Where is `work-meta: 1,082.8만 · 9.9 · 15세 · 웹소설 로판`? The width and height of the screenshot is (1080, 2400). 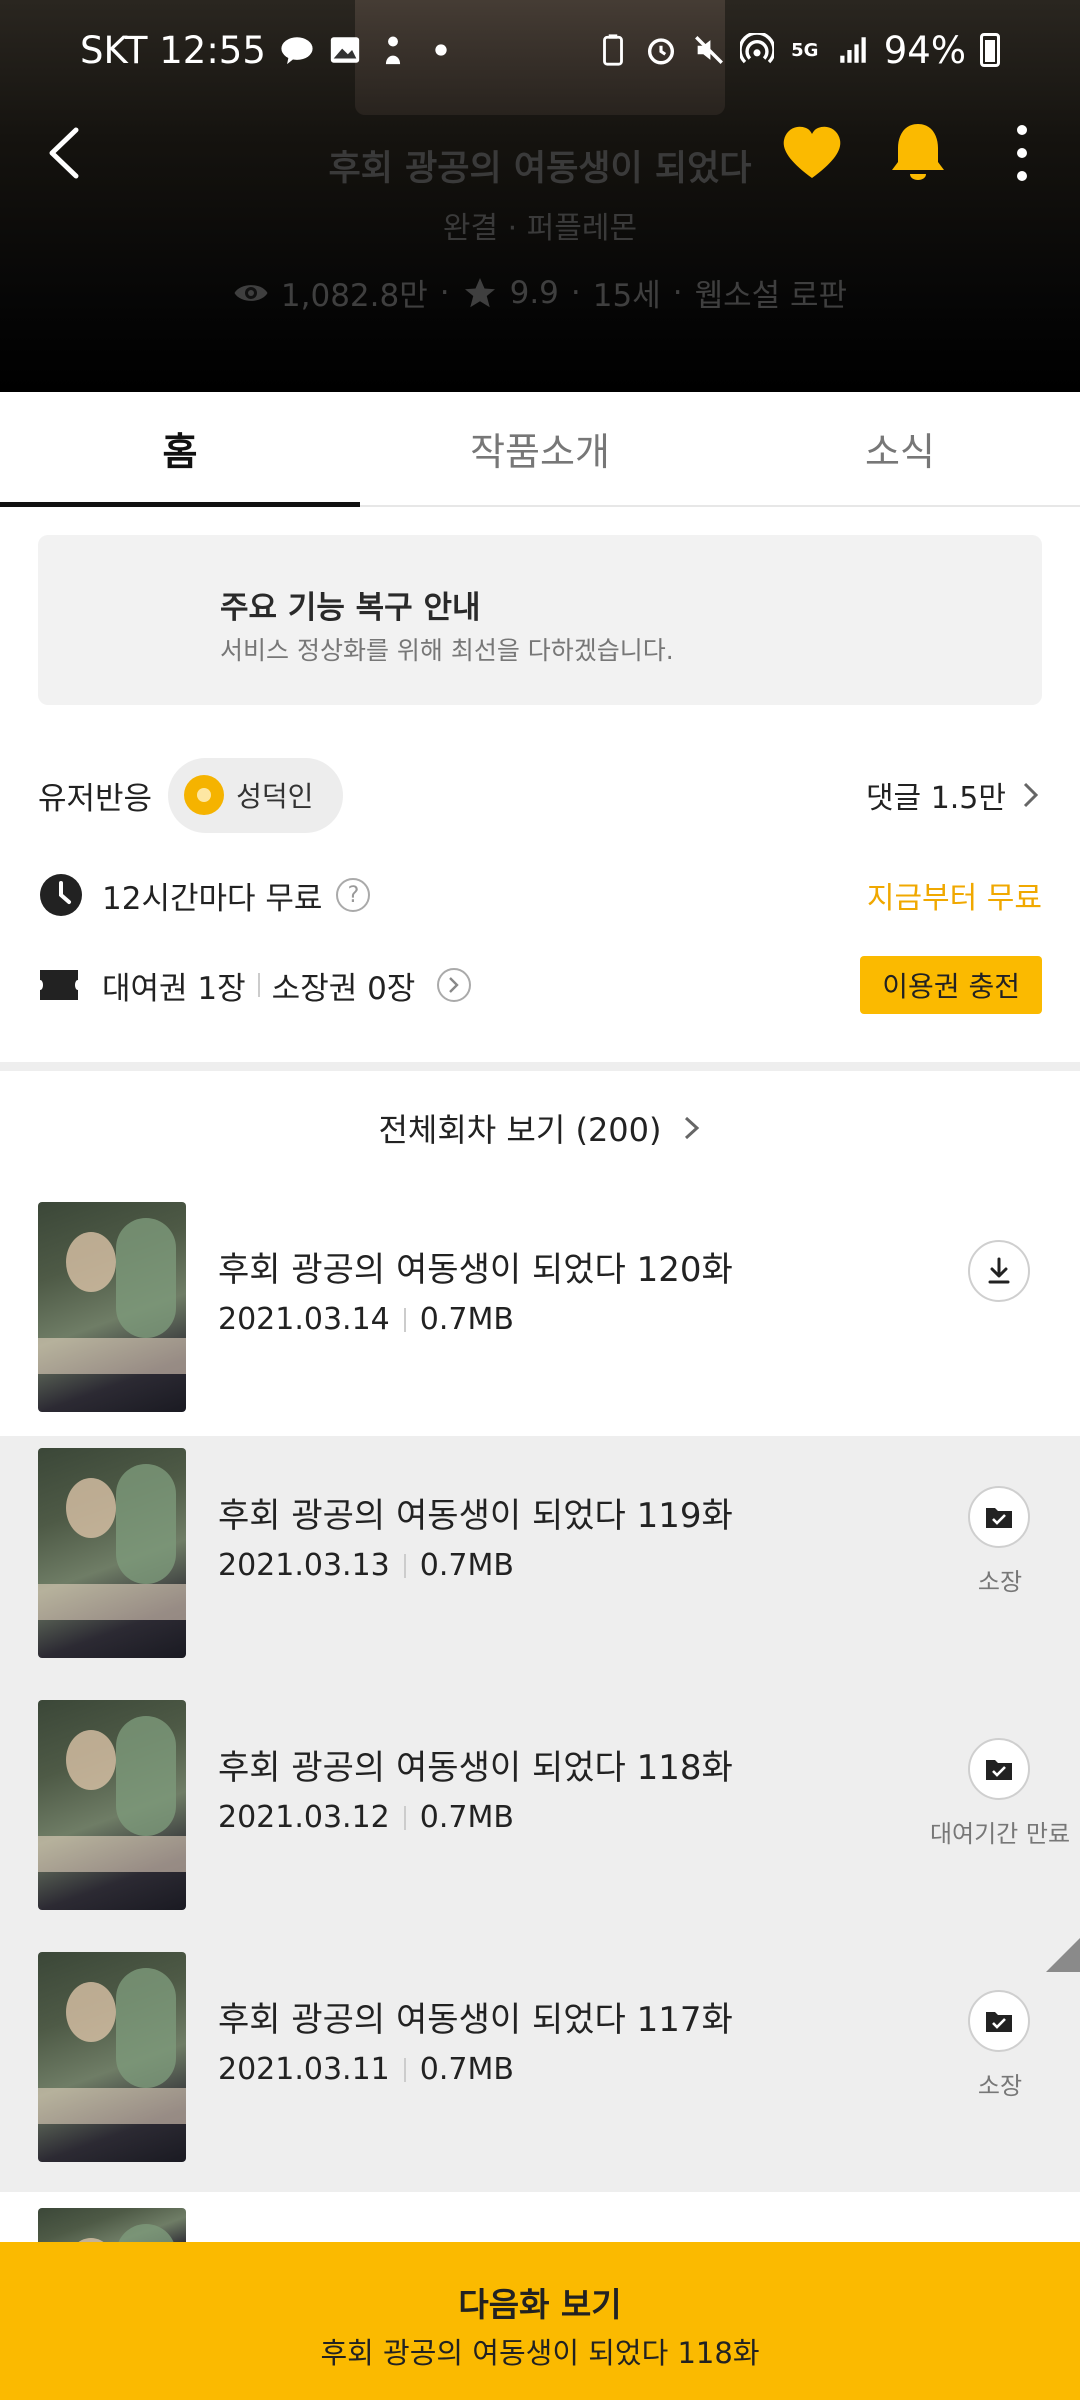 work-meta: 1,082.8만 · 9.9 · 15세 · 웹소설 로판 is located at coordinates (540, 292).